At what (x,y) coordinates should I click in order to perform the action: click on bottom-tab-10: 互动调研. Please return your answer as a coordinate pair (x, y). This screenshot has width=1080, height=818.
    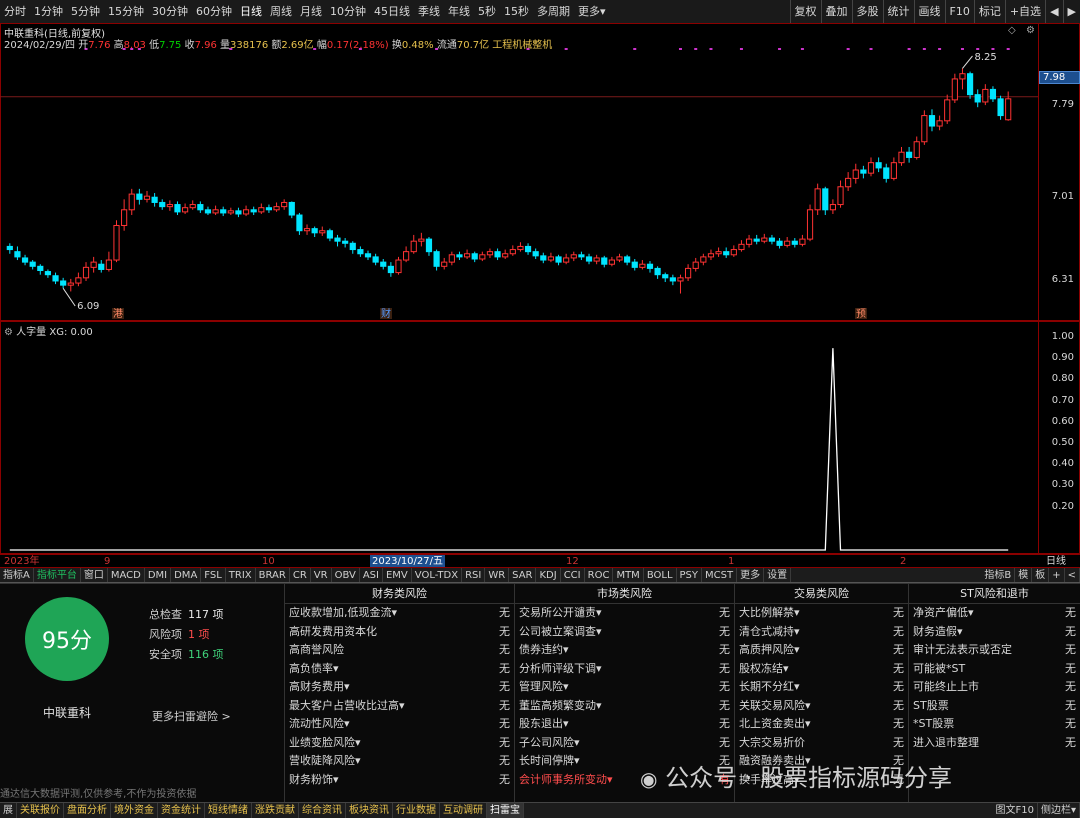
    Looking at the image, I should click on (463, 810).